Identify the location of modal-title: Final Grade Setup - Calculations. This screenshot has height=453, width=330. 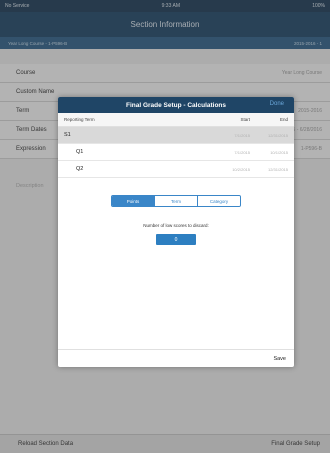
(176, 105).